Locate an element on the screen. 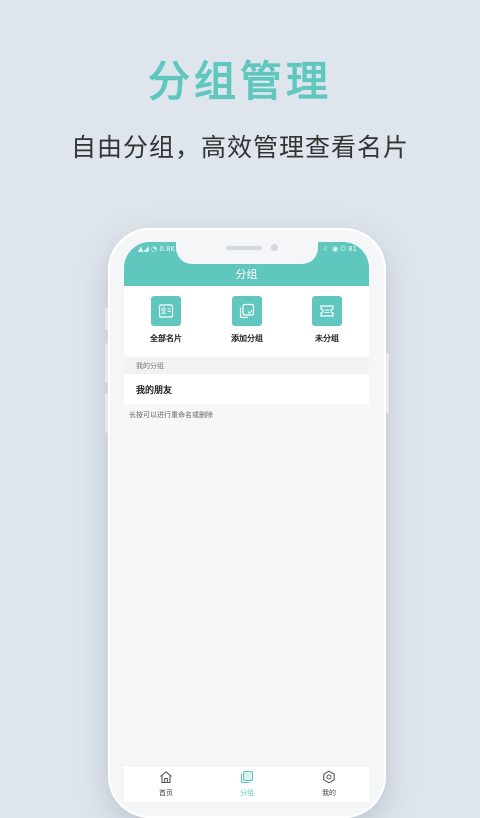  contact-card-icon is located at coordinates (166, 311).